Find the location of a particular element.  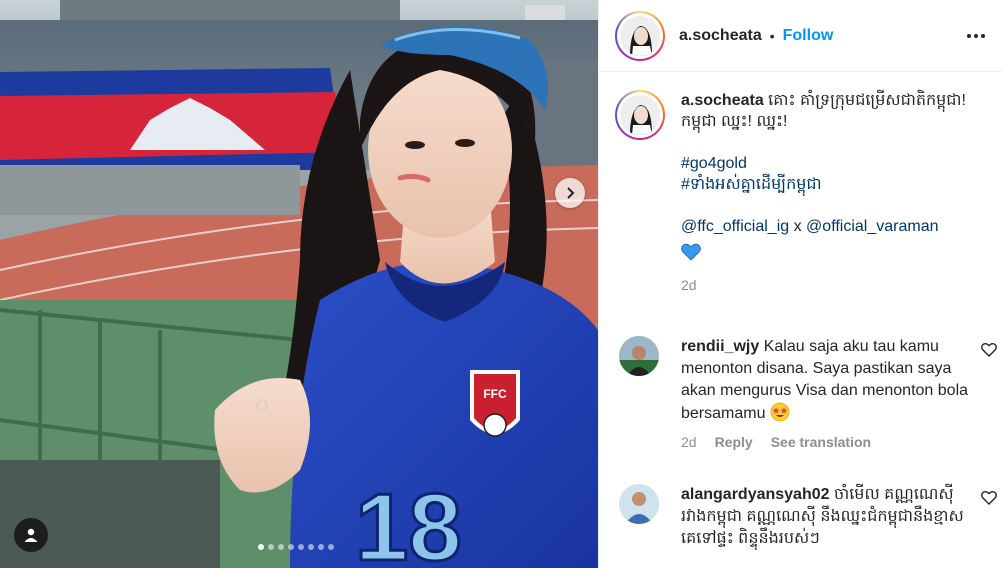

caption-username: a.socheata is located at coordinates (722, 100).